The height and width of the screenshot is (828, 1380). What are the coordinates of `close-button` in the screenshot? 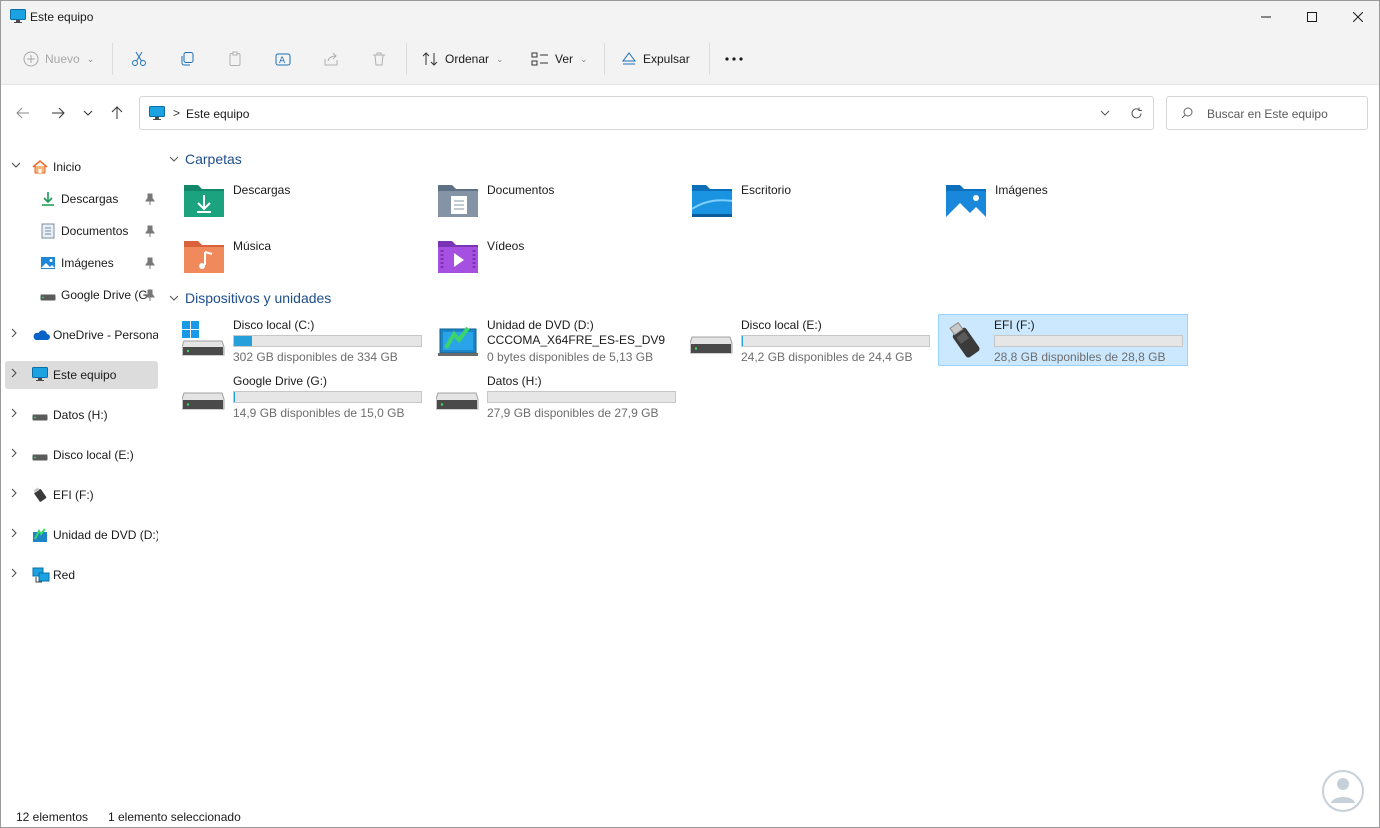 It's located at (1357, 17).